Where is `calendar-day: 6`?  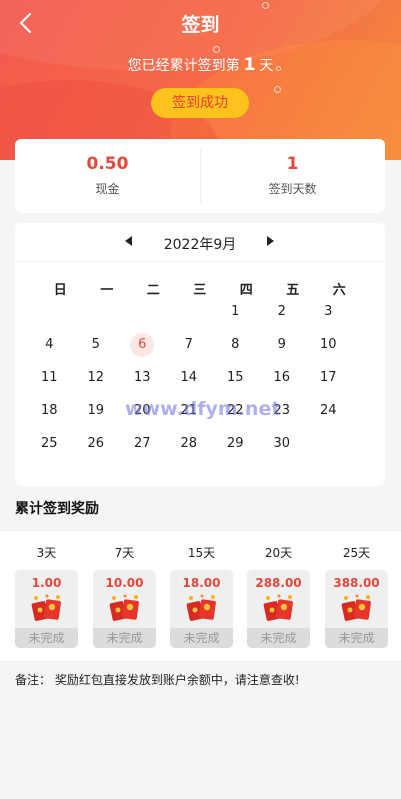 calendar-day: 6 is located at coordinates (142, 345).